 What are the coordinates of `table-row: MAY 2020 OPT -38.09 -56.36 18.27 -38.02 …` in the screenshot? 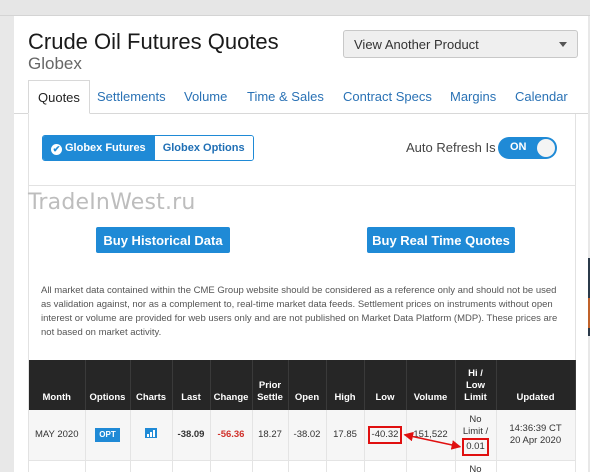 It's located at (302, 435).